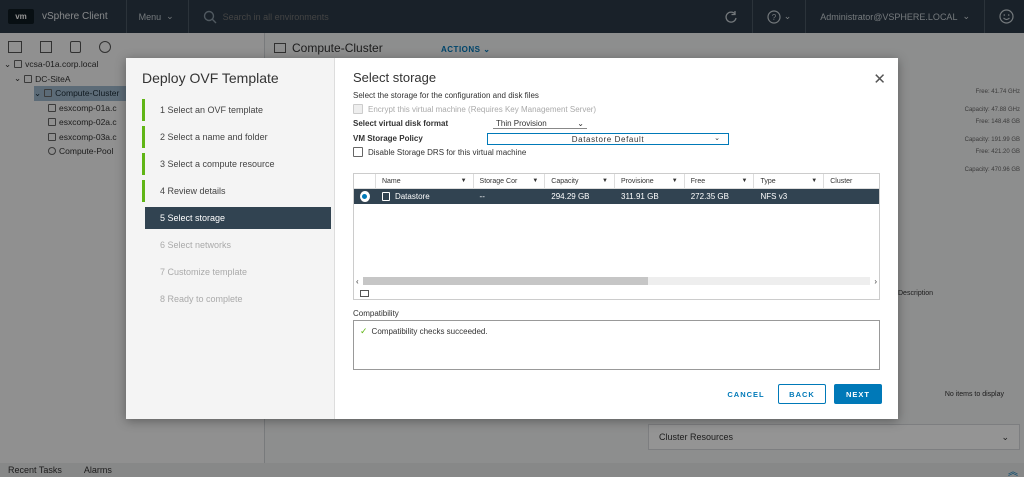  I want to click on cell-text: 311.91 GB, so click(640, 196).